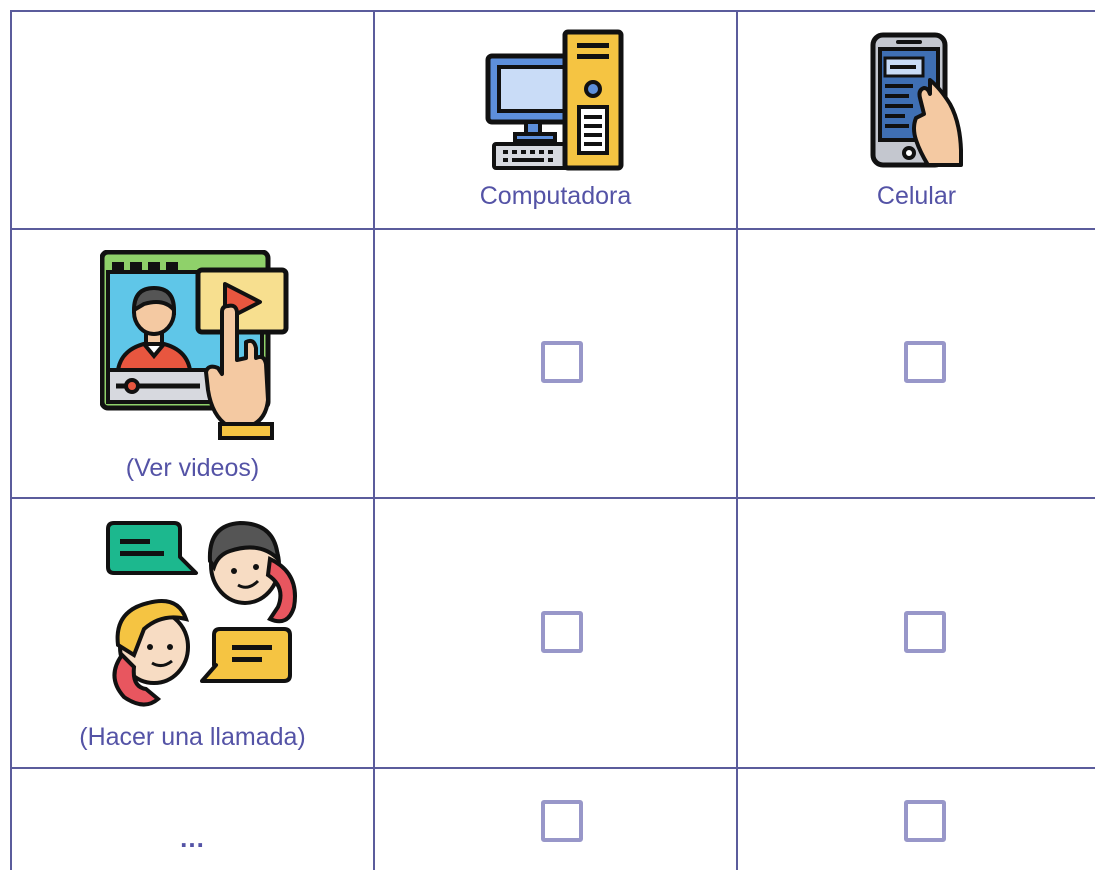  What do you see at coordinates (562, 362) in the screenshot?
I see `checkbox-watch-videos-computer` at bounding box center [562, 362].